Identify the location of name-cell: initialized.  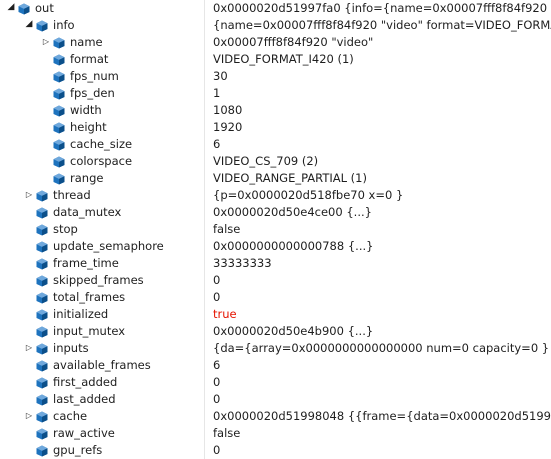
(102, 314).